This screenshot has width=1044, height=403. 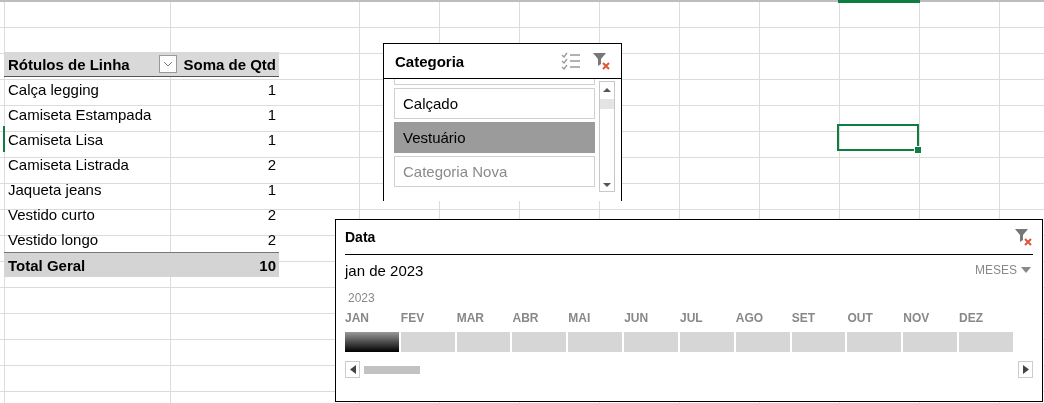 I want to click on time-level-dropdown: MESES, so click(x=1004, y=270).